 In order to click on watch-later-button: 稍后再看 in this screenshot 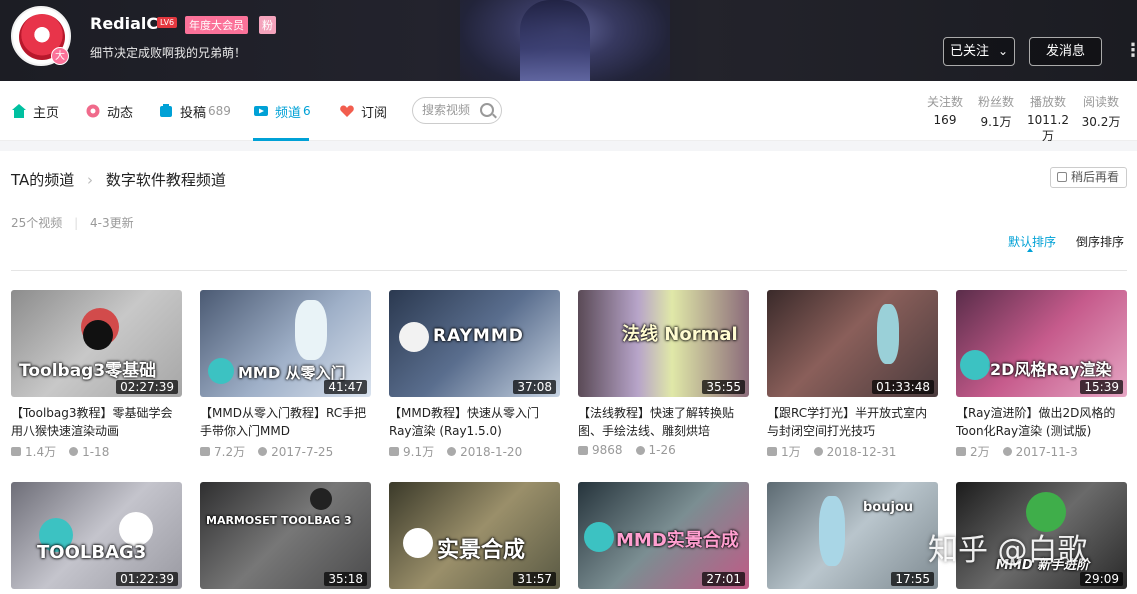, I will do `click(1088, 177)`.